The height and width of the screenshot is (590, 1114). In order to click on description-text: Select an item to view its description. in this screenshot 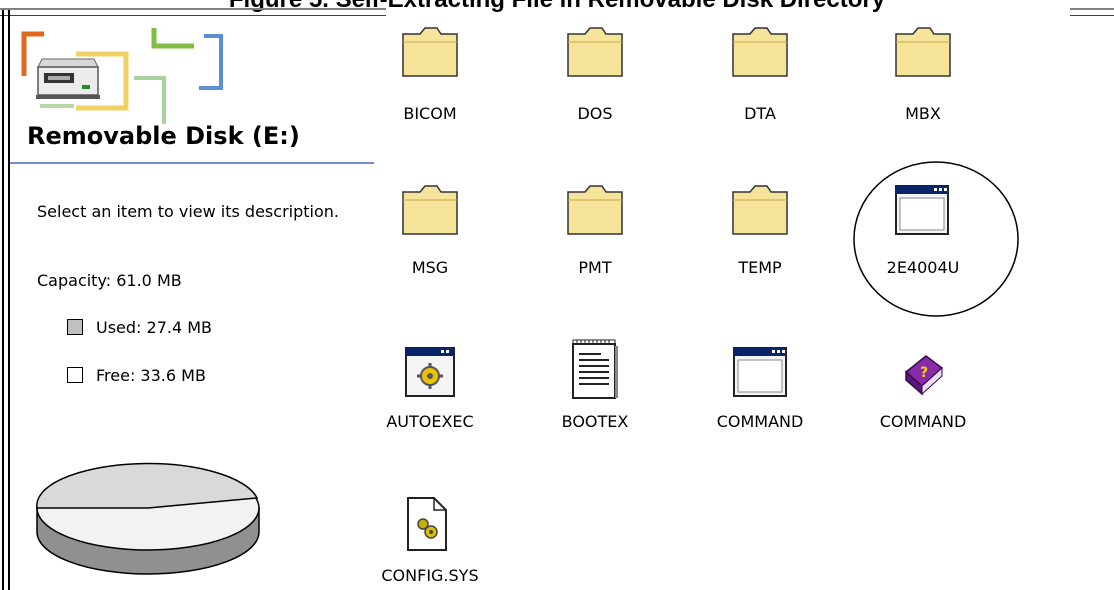, I will do `click(188, 211)`.